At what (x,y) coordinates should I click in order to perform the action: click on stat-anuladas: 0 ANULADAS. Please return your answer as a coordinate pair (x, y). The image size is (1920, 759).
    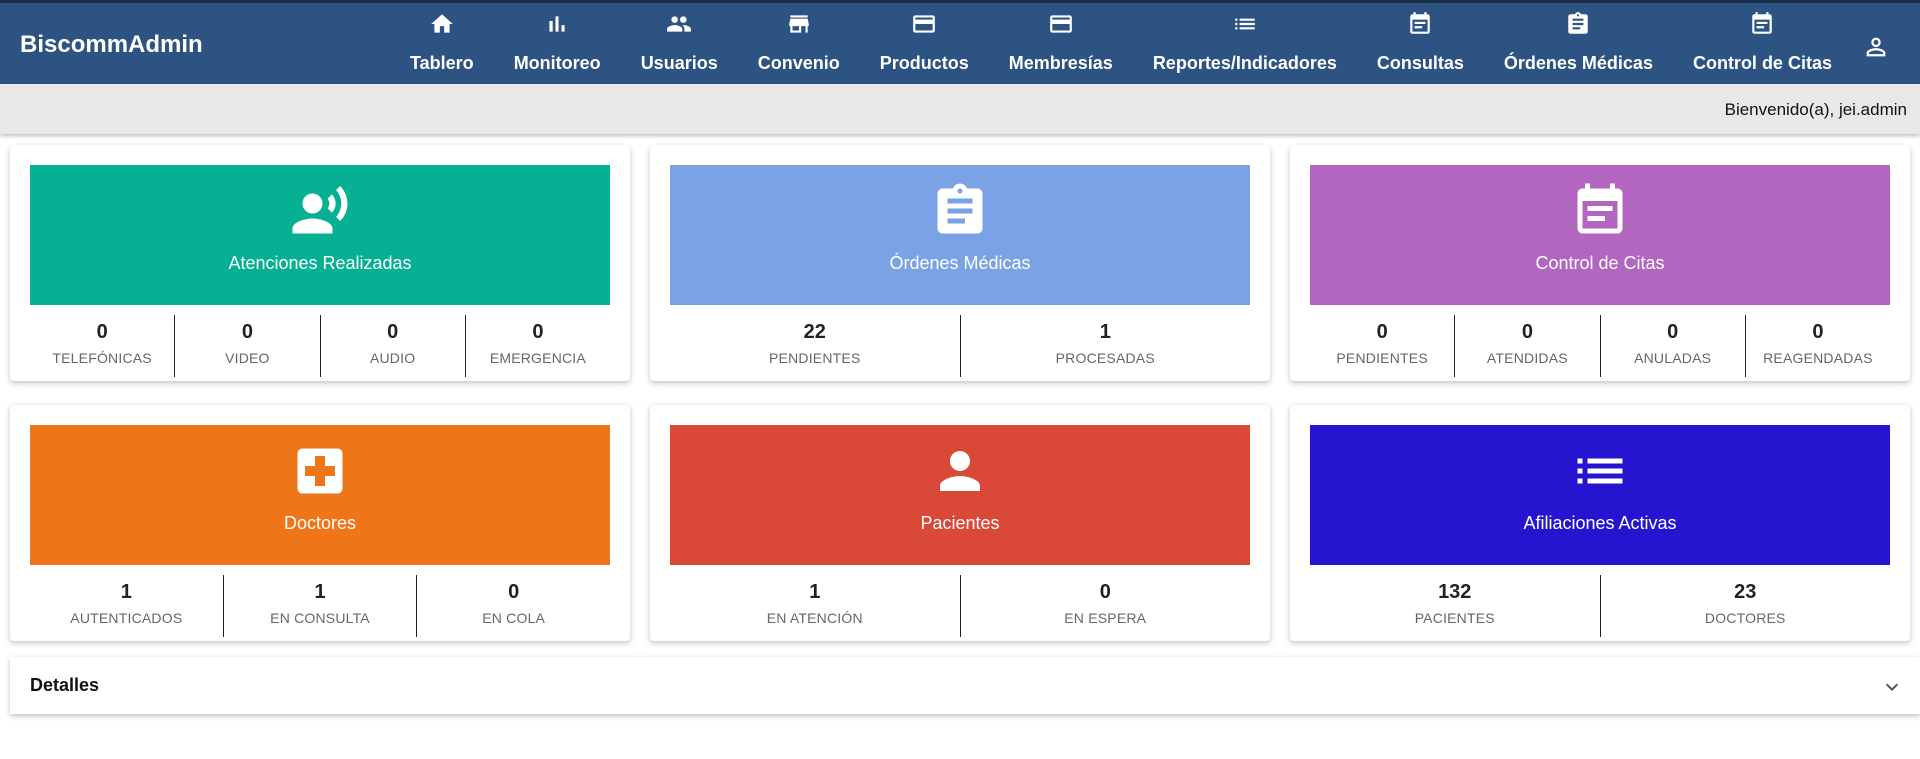
    Looking at the image, I should click on (1673, 346).